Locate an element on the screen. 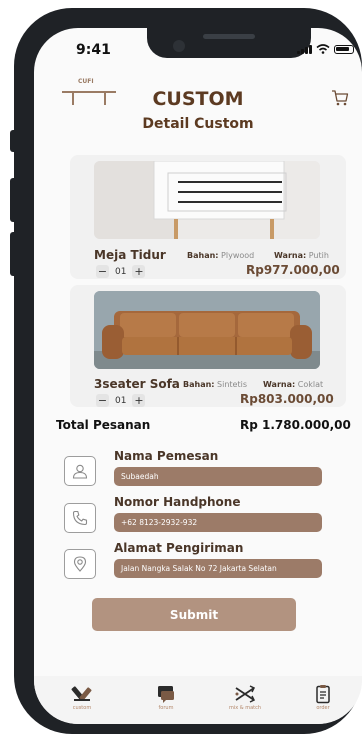  product-color: Warna: Coklat is located at coordinates (293, 384).